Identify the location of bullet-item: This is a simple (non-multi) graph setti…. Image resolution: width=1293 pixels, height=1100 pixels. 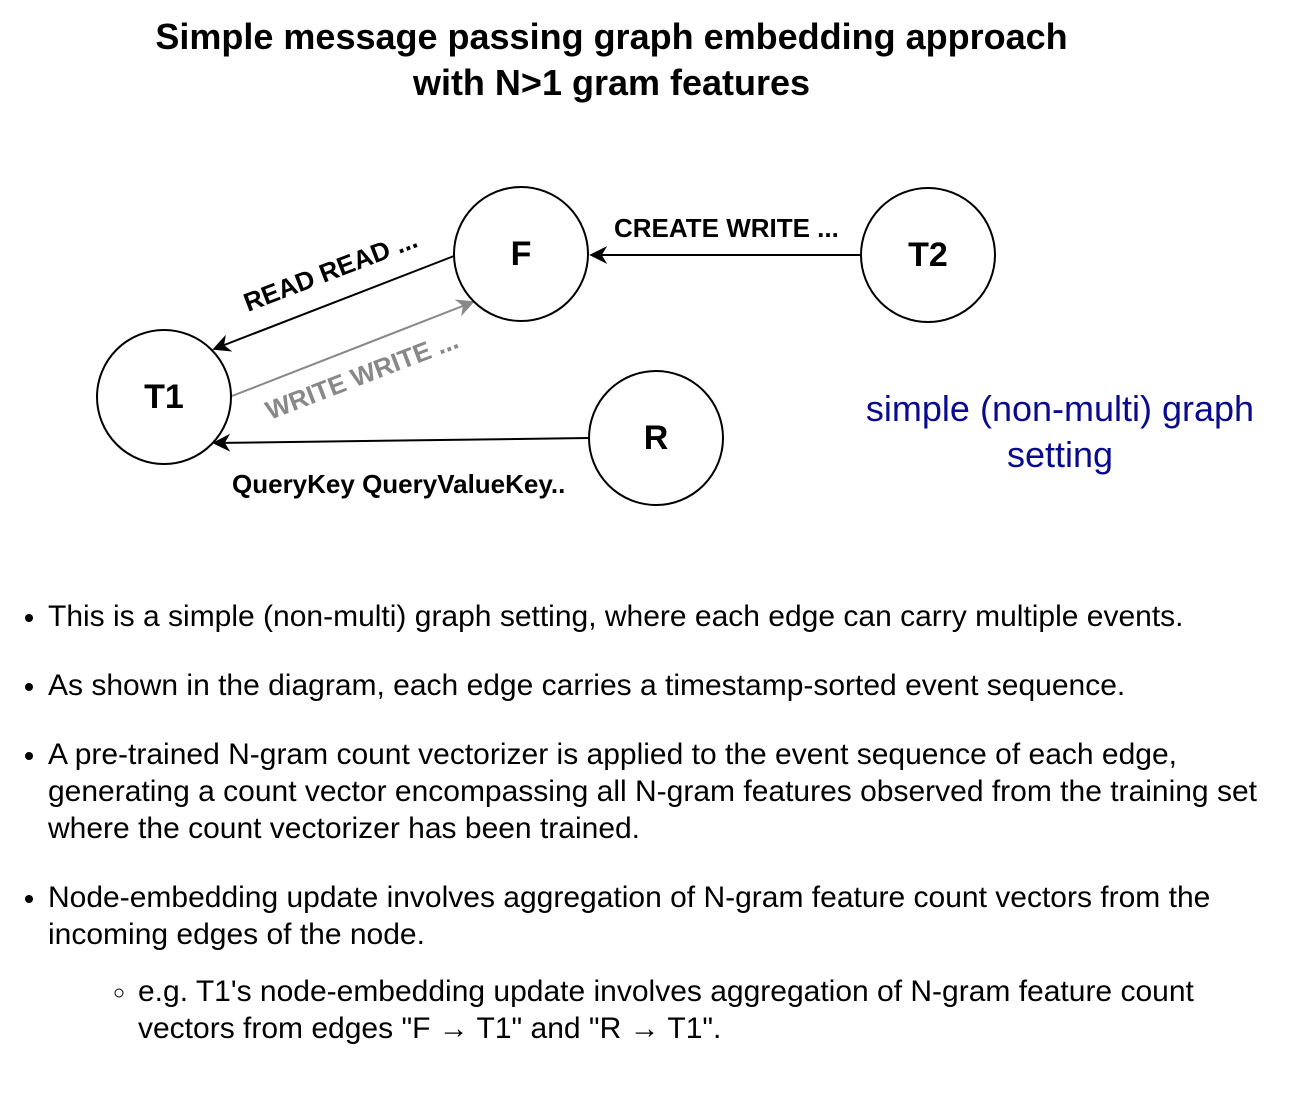
(670, 616).